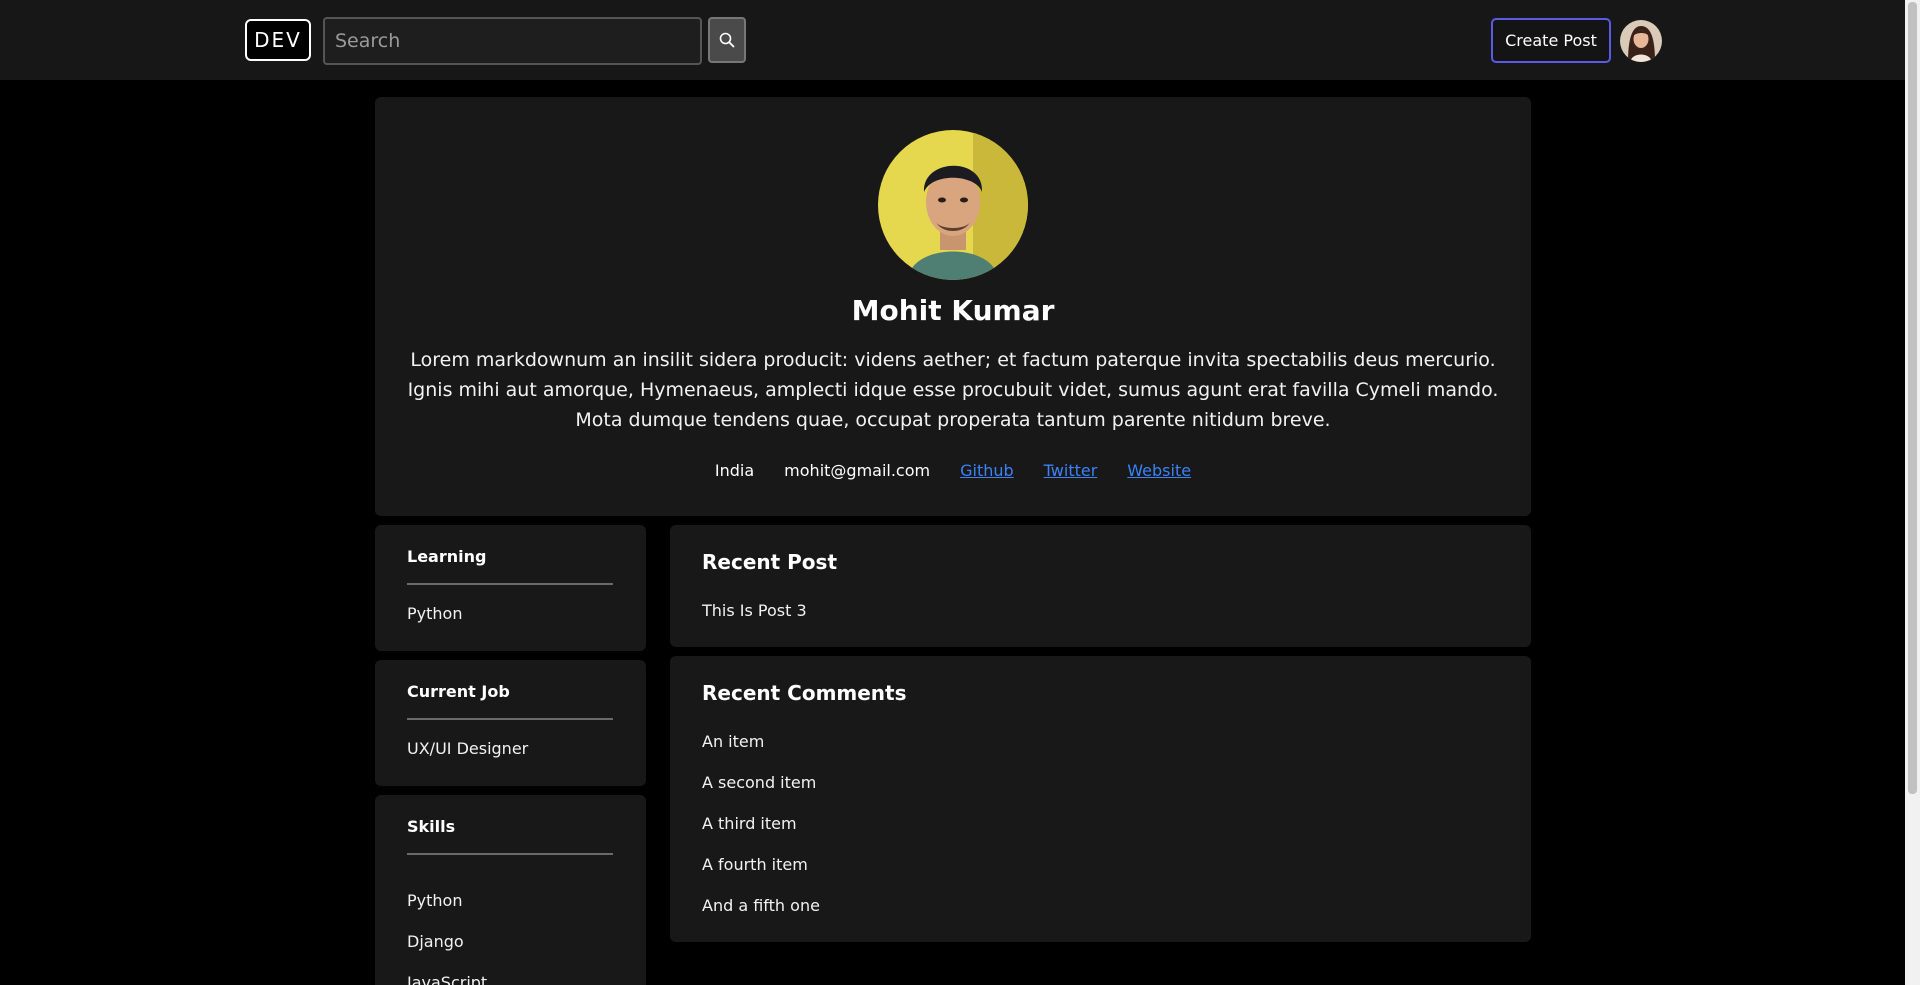  What do you see at coordinates (953, 205) in the screenshot?
I see `profile-avatar` at bounding box center [953, 205].